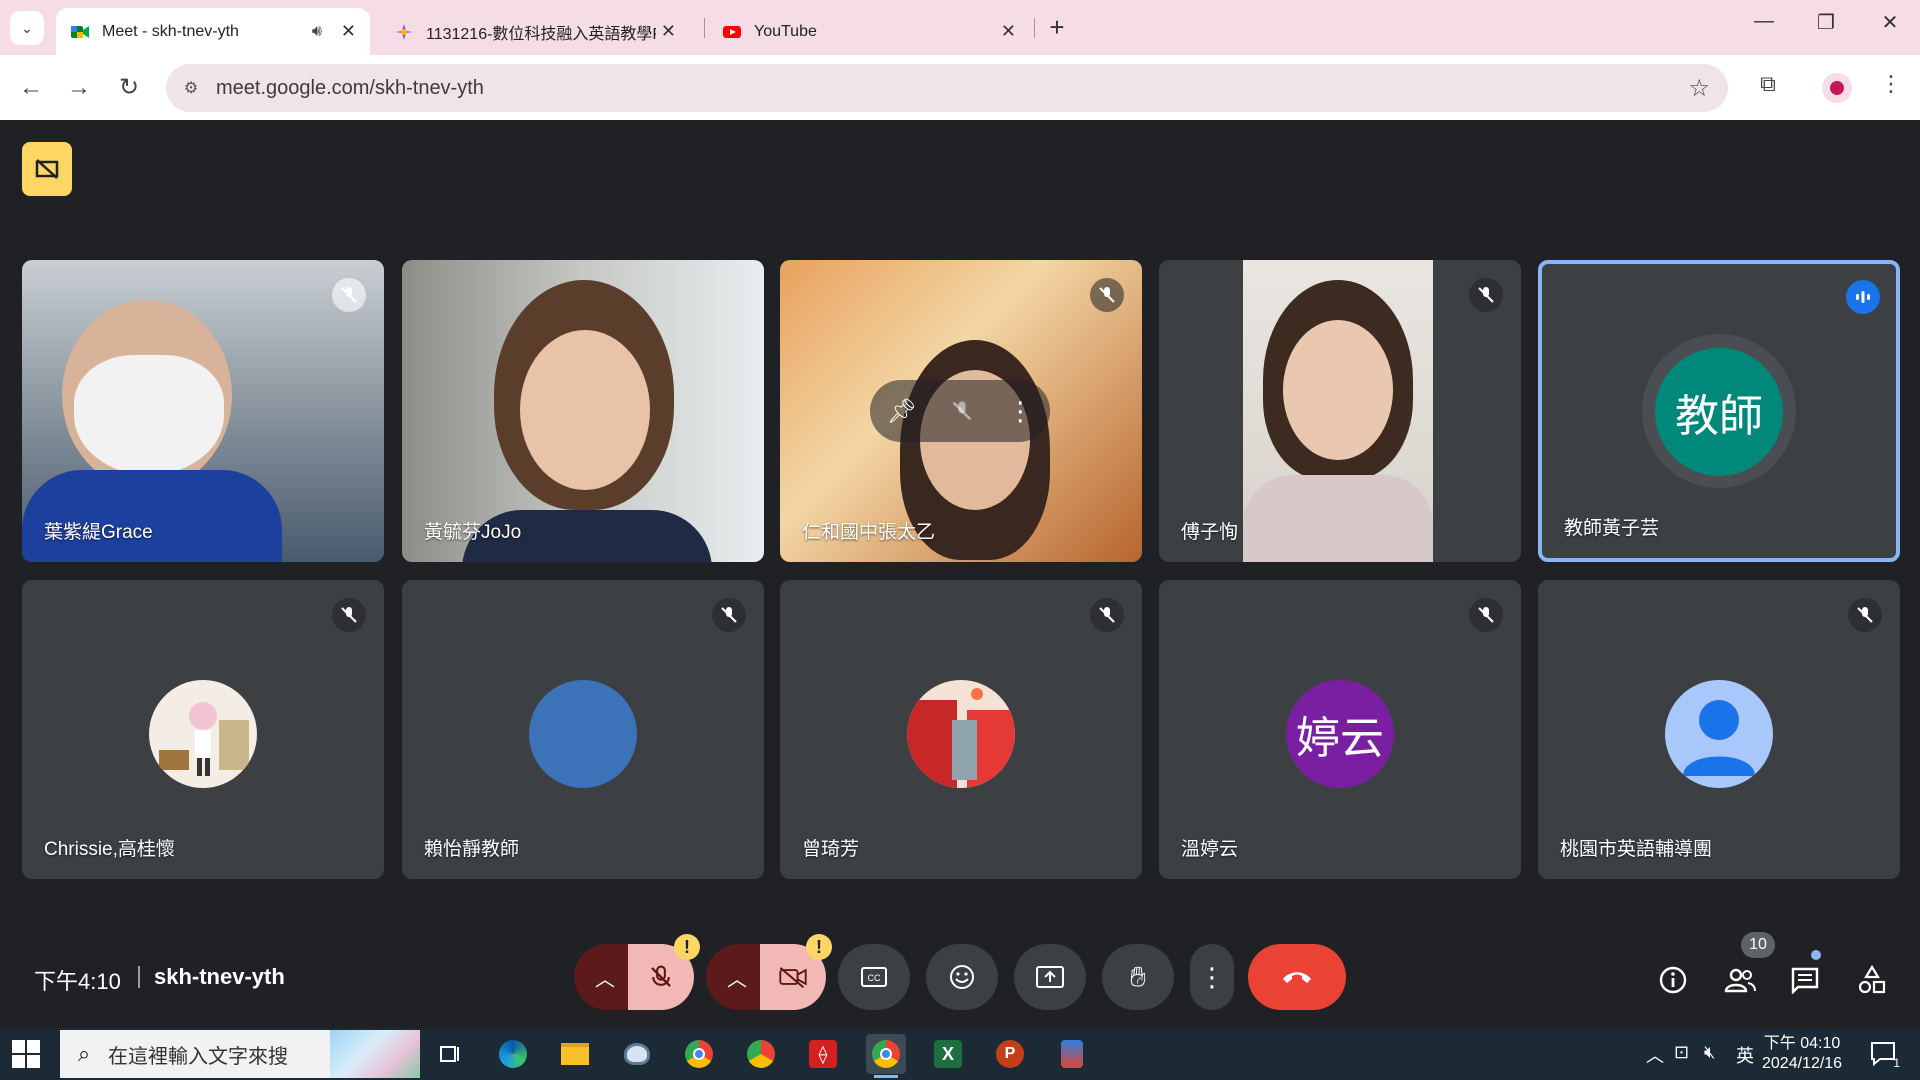 The width and height of the screenshot is (1920, 1080). I want to click on sparkle-icon, so click(404, 31).